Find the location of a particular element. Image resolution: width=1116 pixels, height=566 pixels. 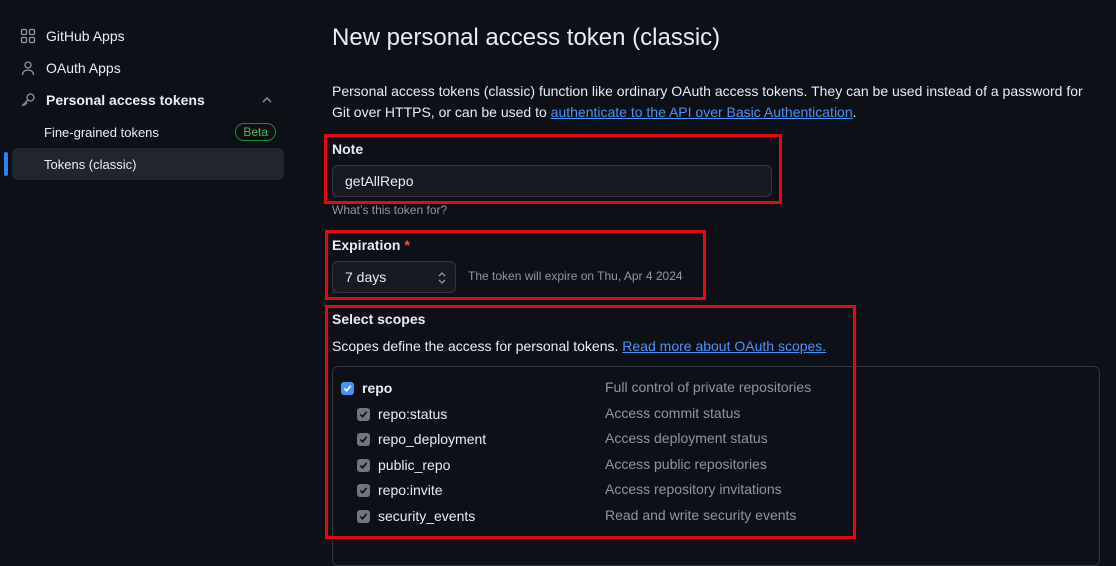

sidebar-item-label: OAuth Apps is located at coordinates (83, 68).